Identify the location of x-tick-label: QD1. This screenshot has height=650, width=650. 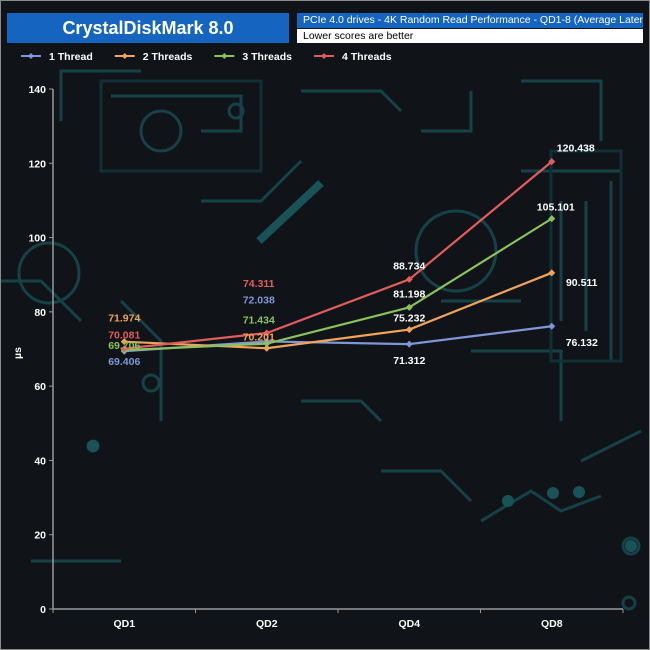
(124, 624).